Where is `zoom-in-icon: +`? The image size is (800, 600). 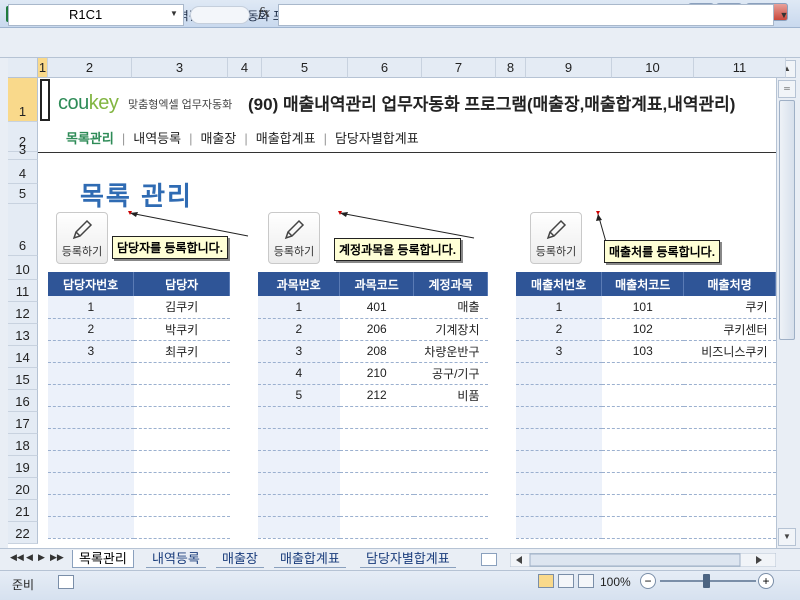 zoom-in-icon: + is located at coordinates (766, 581).